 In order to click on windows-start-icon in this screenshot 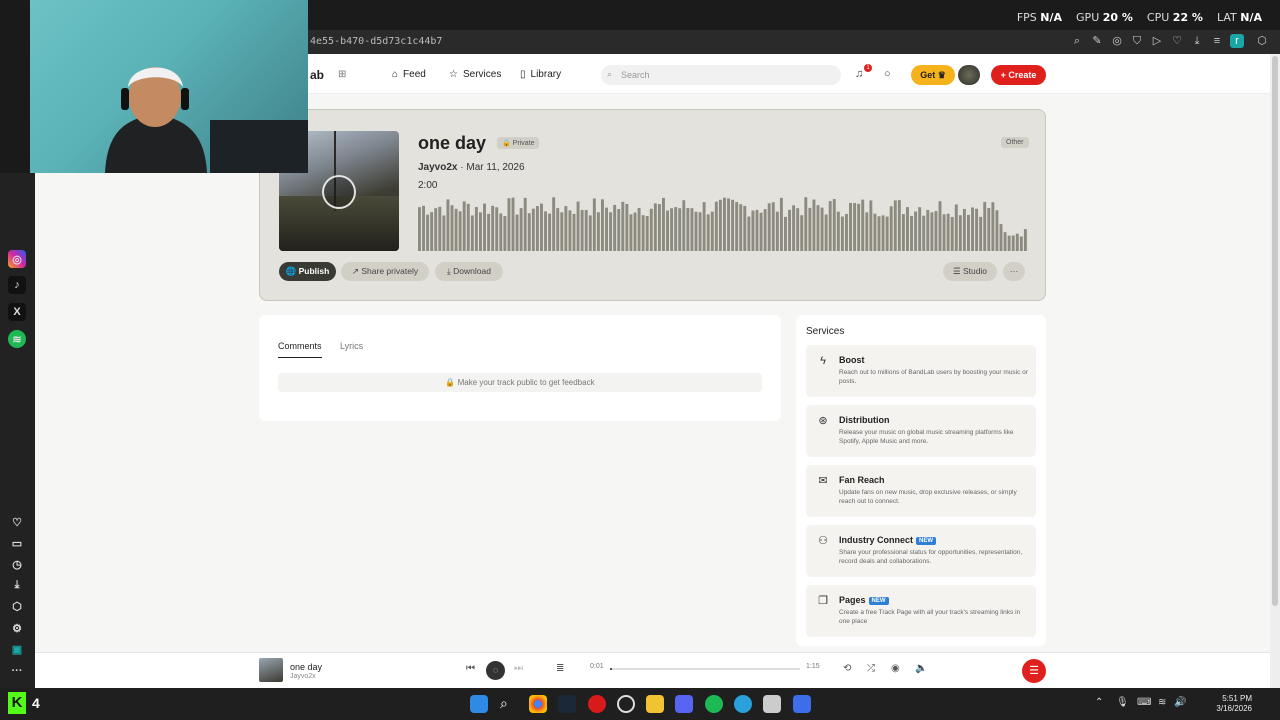, I will do `click(479, 704)`.